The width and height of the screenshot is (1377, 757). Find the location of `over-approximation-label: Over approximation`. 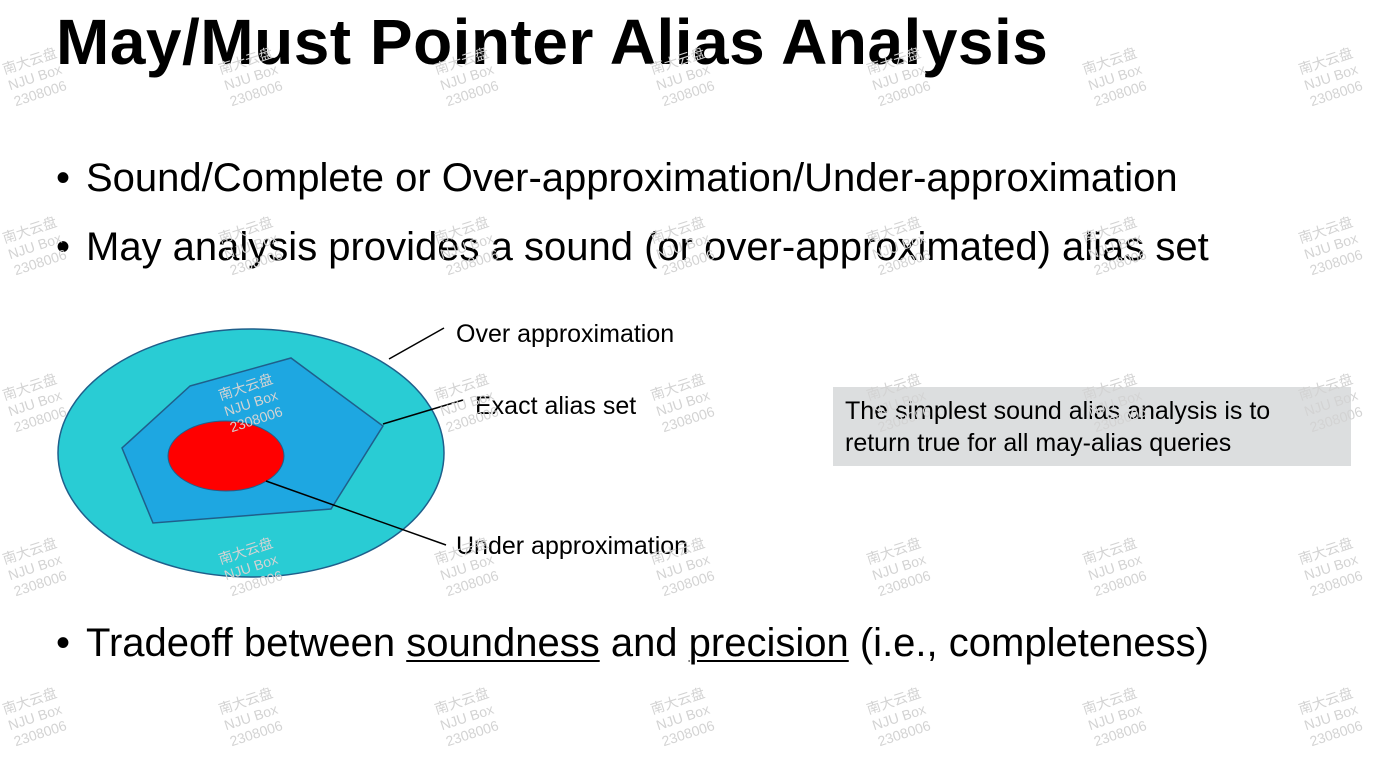

over-approximation-label: Over approximation is located at coordinates (565, 334).